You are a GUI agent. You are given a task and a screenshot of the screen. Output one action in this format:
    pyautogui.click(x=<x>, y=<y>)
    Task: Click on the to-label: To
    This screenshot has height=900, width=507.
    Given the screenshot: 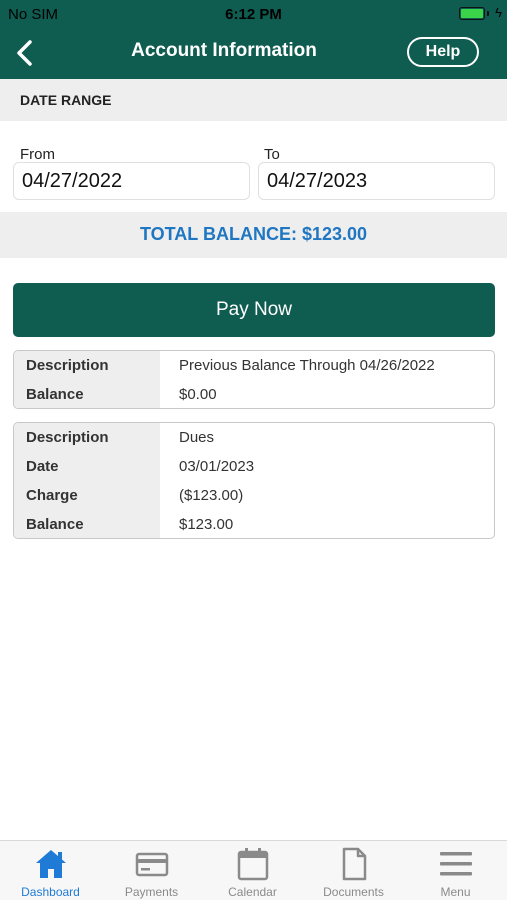 What is the action you would take?
    pyautogui.click(x=272, y=154)
    